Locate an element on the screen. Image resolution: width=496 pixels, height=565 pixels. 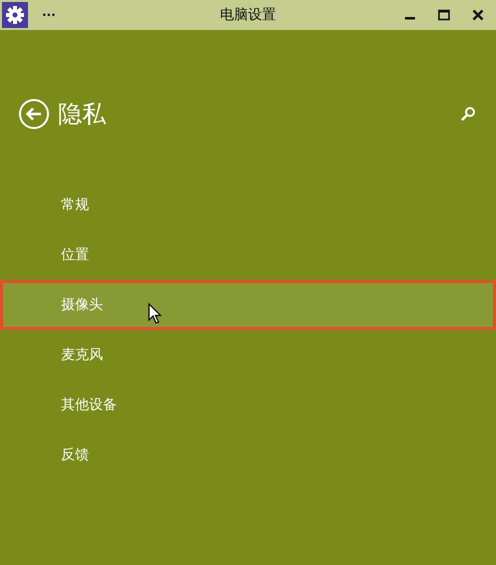
nav-item: 其他设备 is located at coordinates (248, 405).